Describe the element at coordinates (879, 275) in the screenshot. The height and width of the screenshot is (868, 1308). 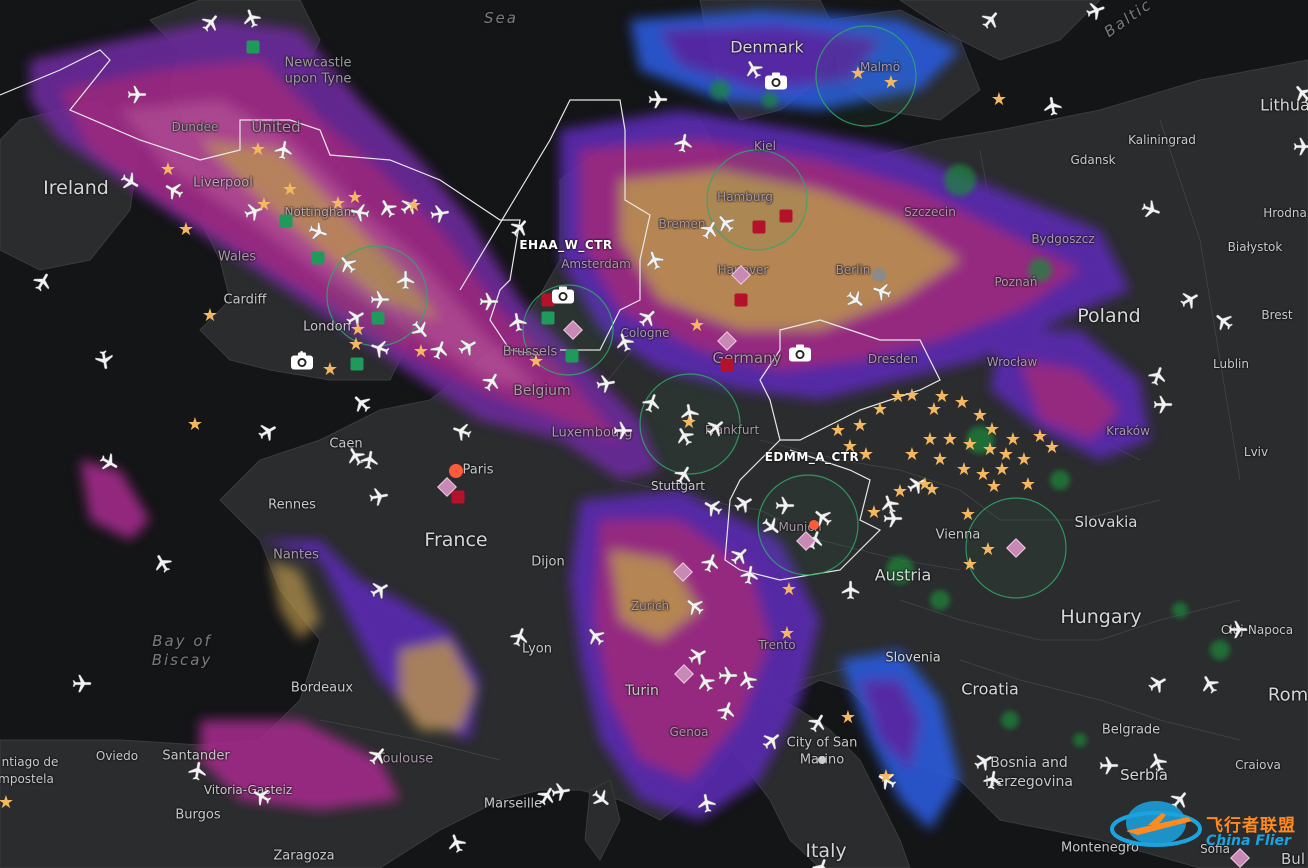
I see `airport-marker-grey` at that location.